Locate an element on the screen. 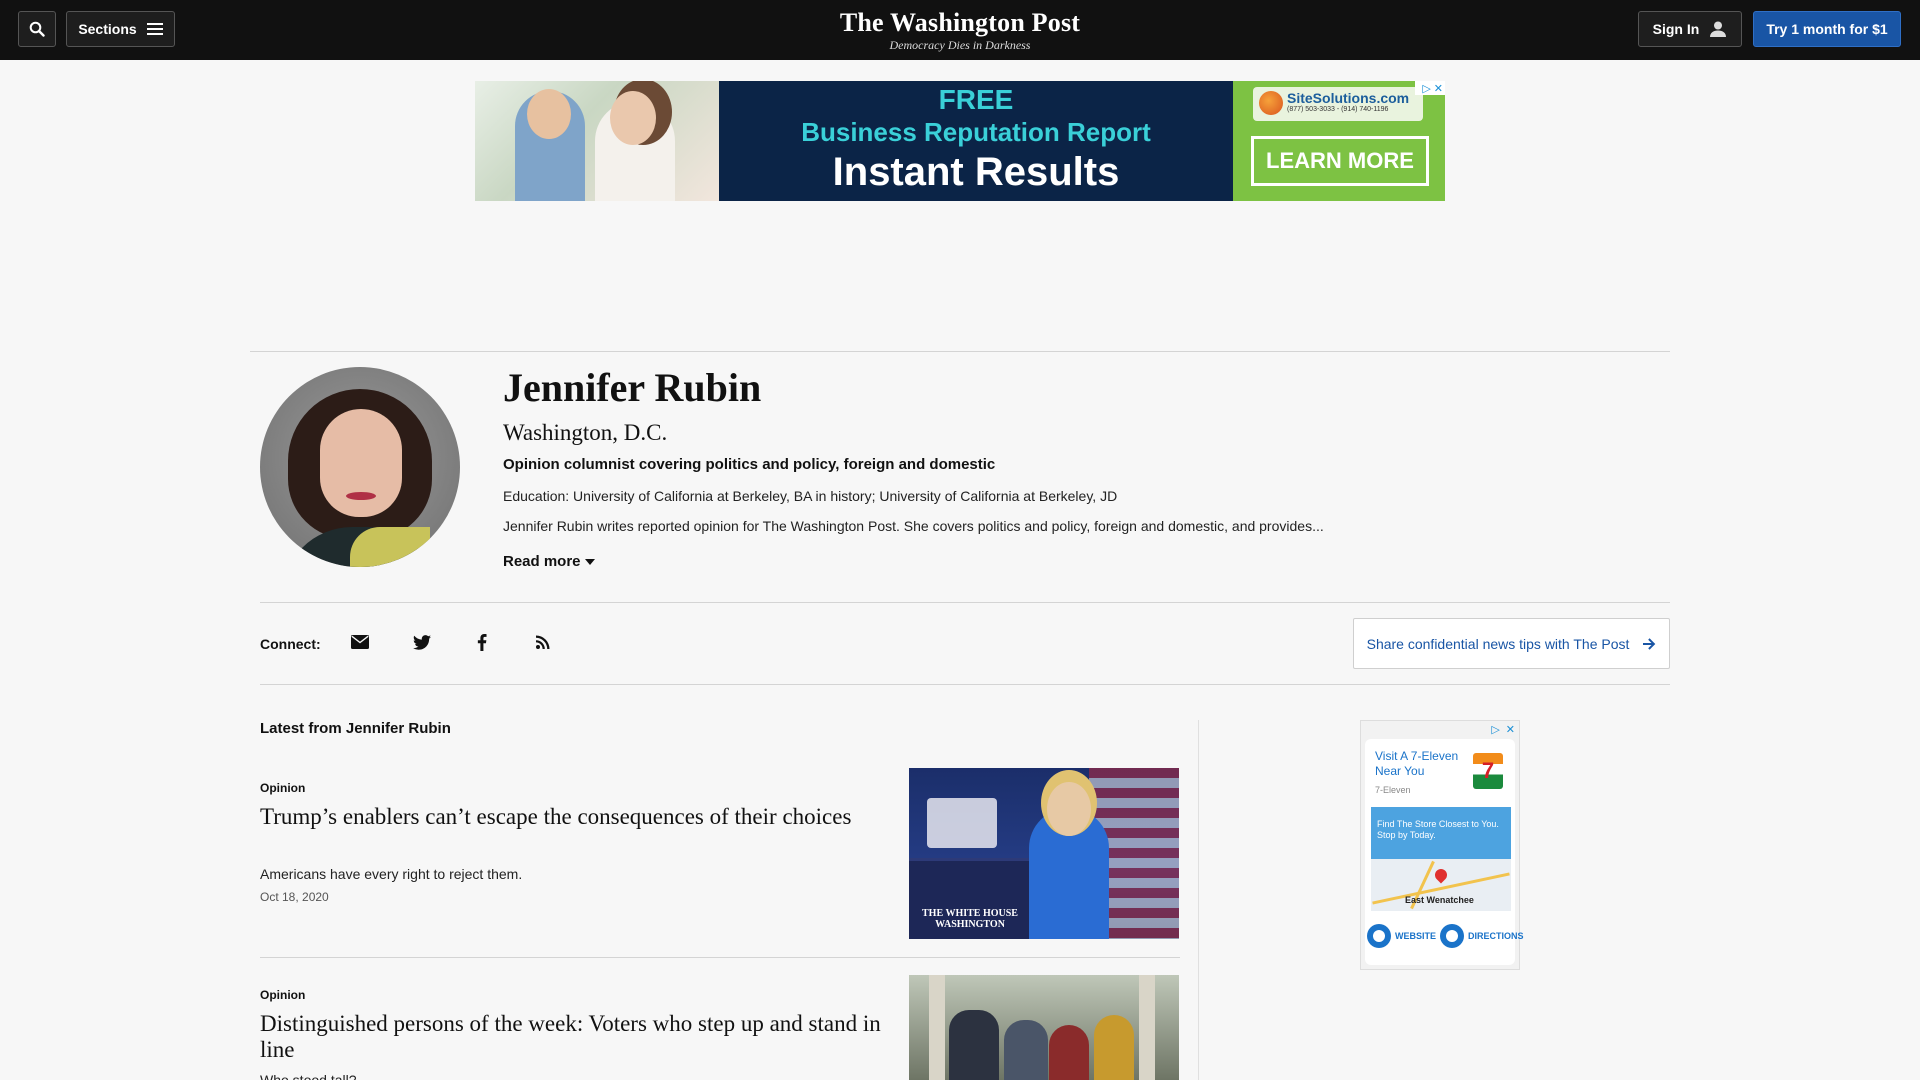  article-blurb: Who stood tall? is located at coordinates (308, 1076).